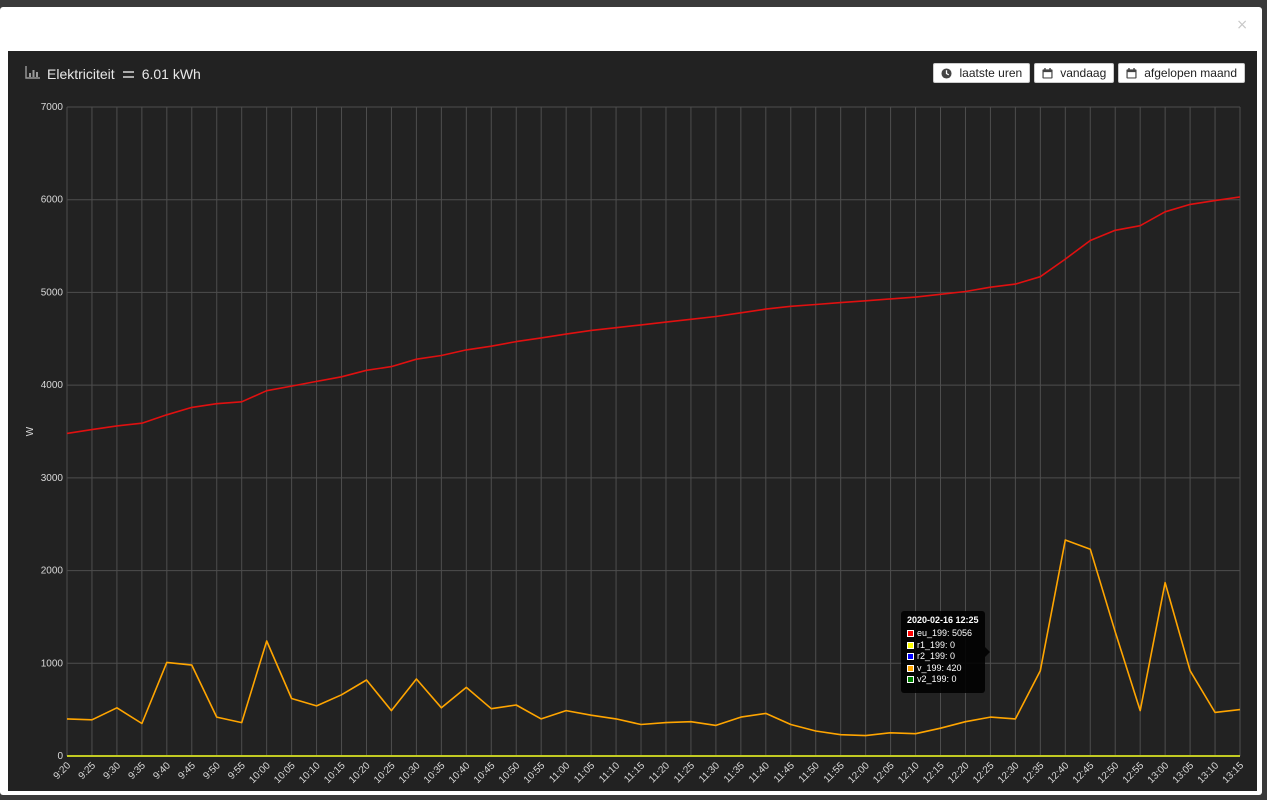 The width and height of the screenshot is (1267, 800). I want to click on x-tick-label: 11:50, so click(809, 772).